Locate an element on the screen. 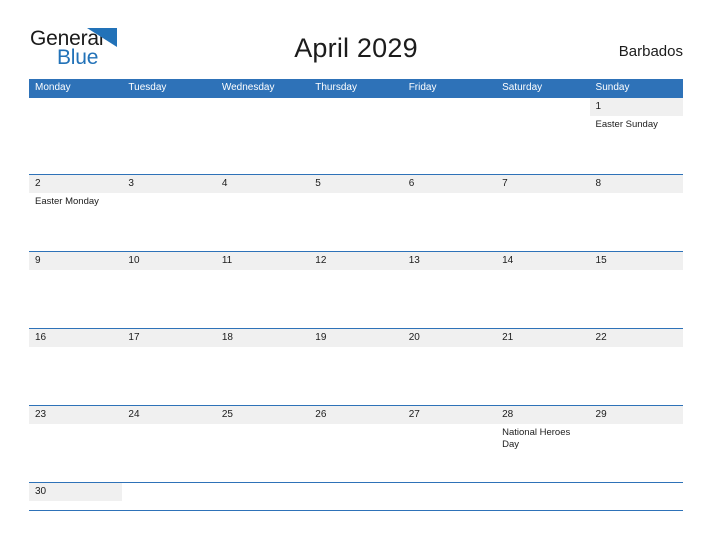 The height and width of the screenshot is (550, 712). day-cell-2: 2 Easter Monday is located at coordinates (76, 208).